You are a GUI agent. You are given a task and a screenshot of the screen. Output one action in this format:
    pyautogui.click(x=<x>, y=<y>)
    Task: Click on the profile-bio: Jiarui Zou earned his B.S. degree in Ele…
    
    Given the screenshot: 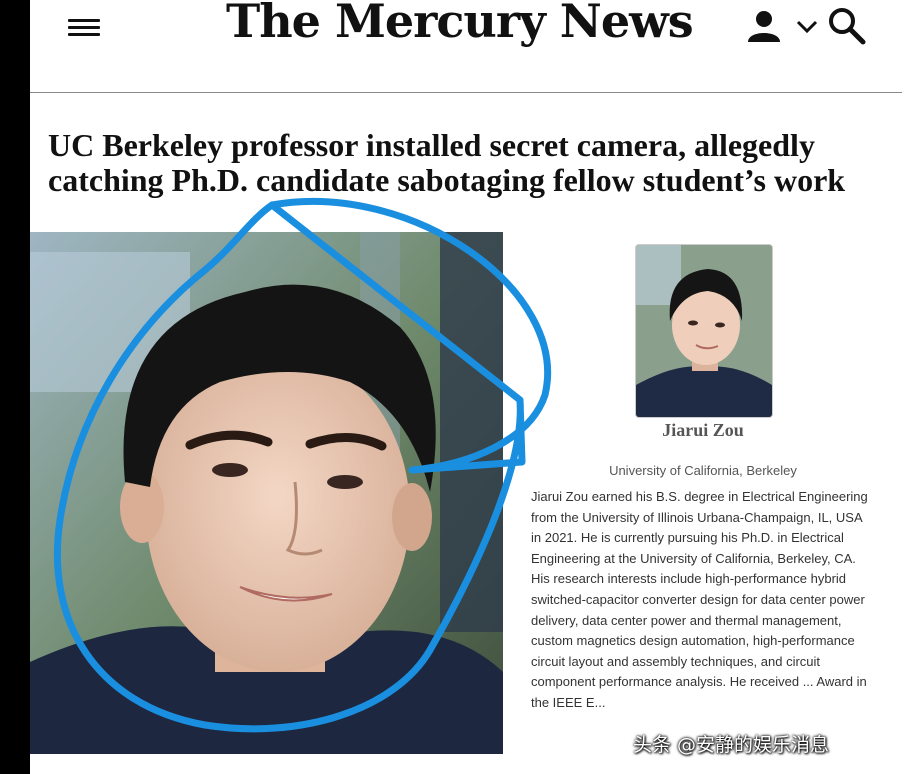 What is the action you would take?
    pyautogui.click(x=699, y=599)
    